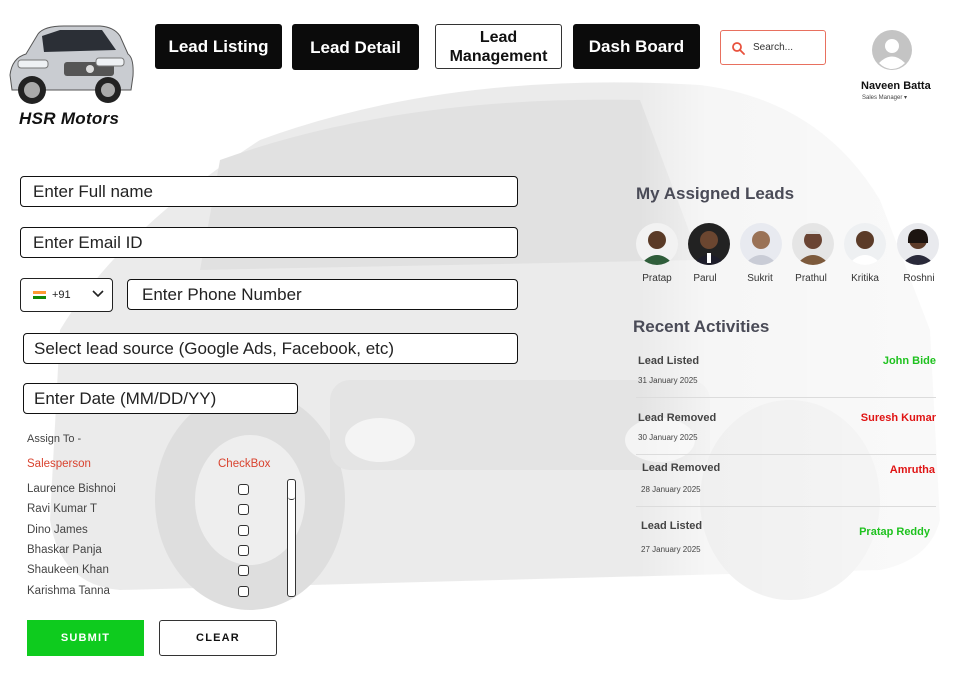 The height and width of the screenshot is (691, 971). I want to click on nav-lead-listing-button: Lead Listing, so click(218, 46).